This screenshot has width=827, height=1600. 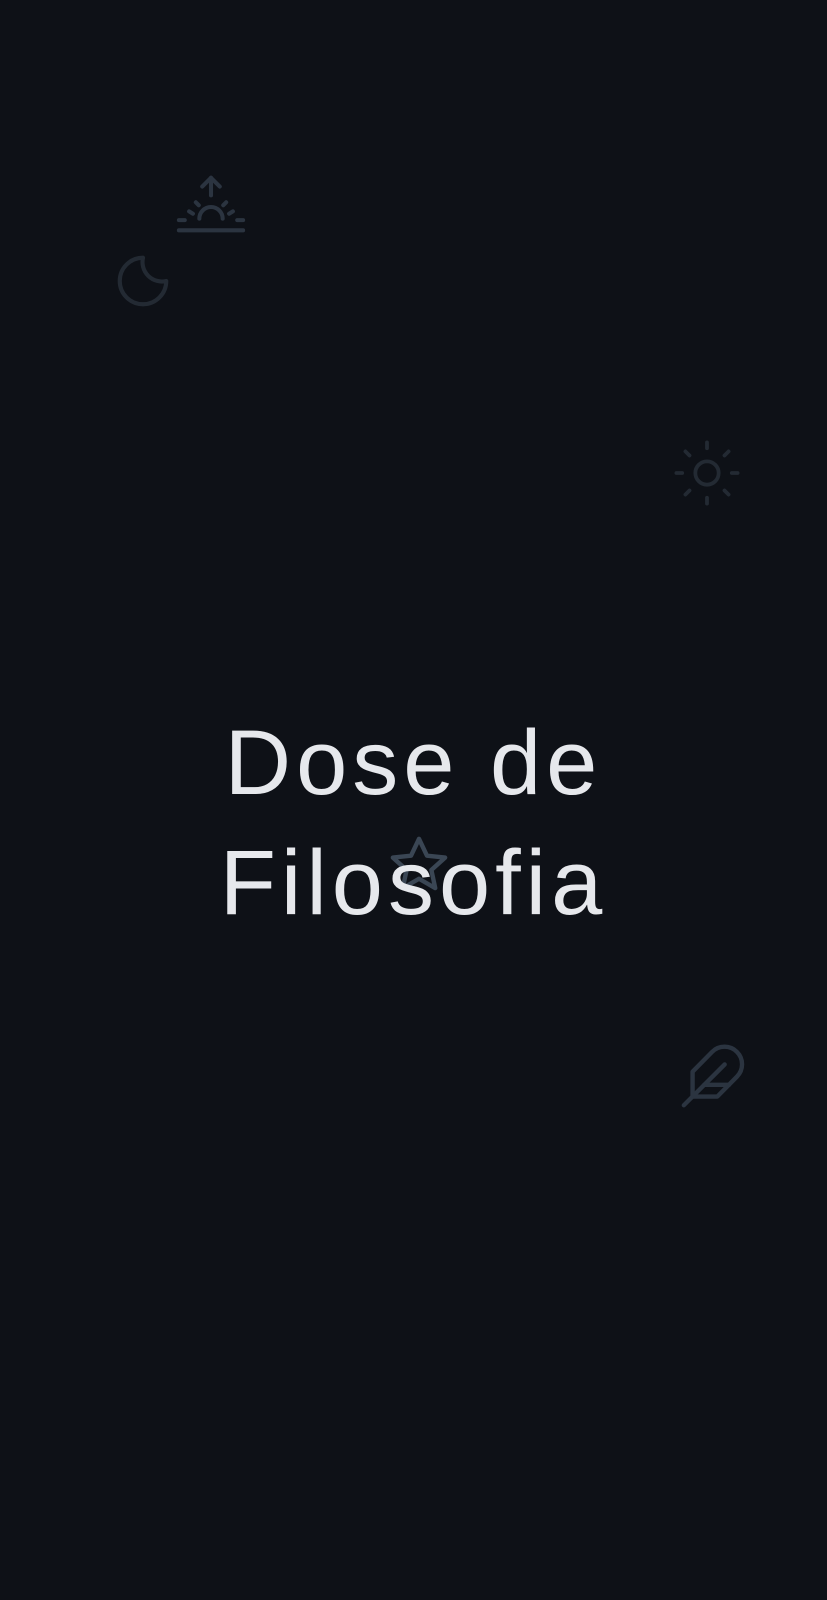 I want to click on sunrise-icon, so click(x=211, y=207).